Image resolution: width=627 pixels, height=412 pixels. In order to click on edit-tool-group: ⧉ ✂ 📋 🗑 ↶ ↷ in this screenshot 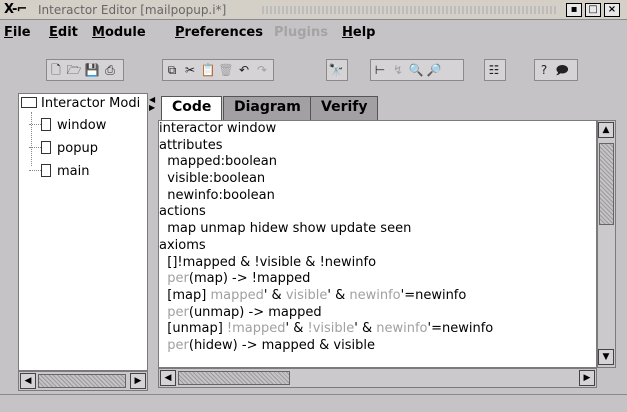, I will do `click(218, 70)`.